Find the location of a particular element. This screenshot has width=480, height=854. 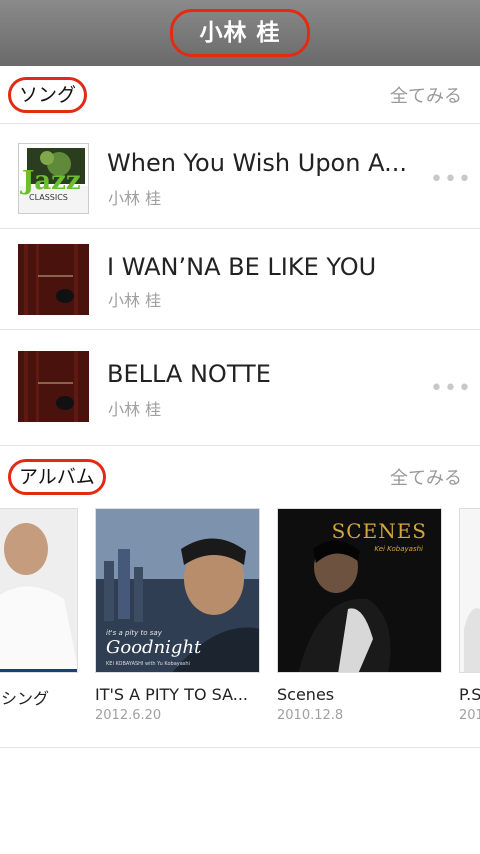

song-cover-art: Jazz CLASSICS is located at coordinates (53, 178).